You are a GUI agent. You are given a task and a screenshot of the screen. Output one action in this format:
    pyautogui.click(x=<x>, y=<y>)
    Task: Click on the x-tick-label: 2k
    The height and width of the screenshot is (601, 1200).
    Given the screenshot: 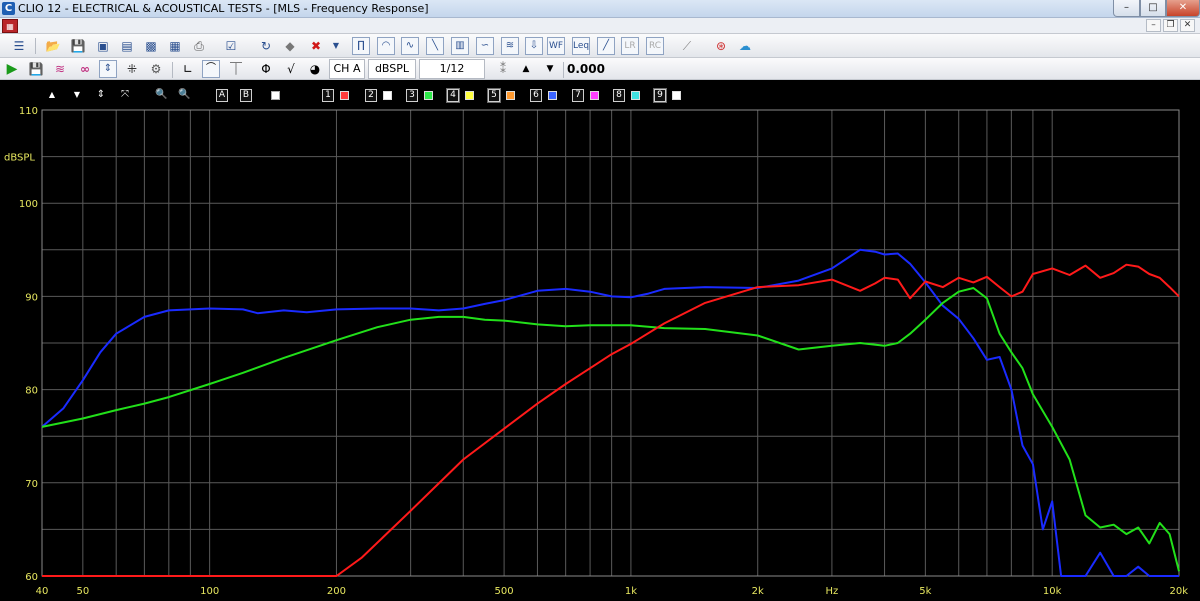 What is the action you would take?
    pyautogui.click(x=758, y=591)
    